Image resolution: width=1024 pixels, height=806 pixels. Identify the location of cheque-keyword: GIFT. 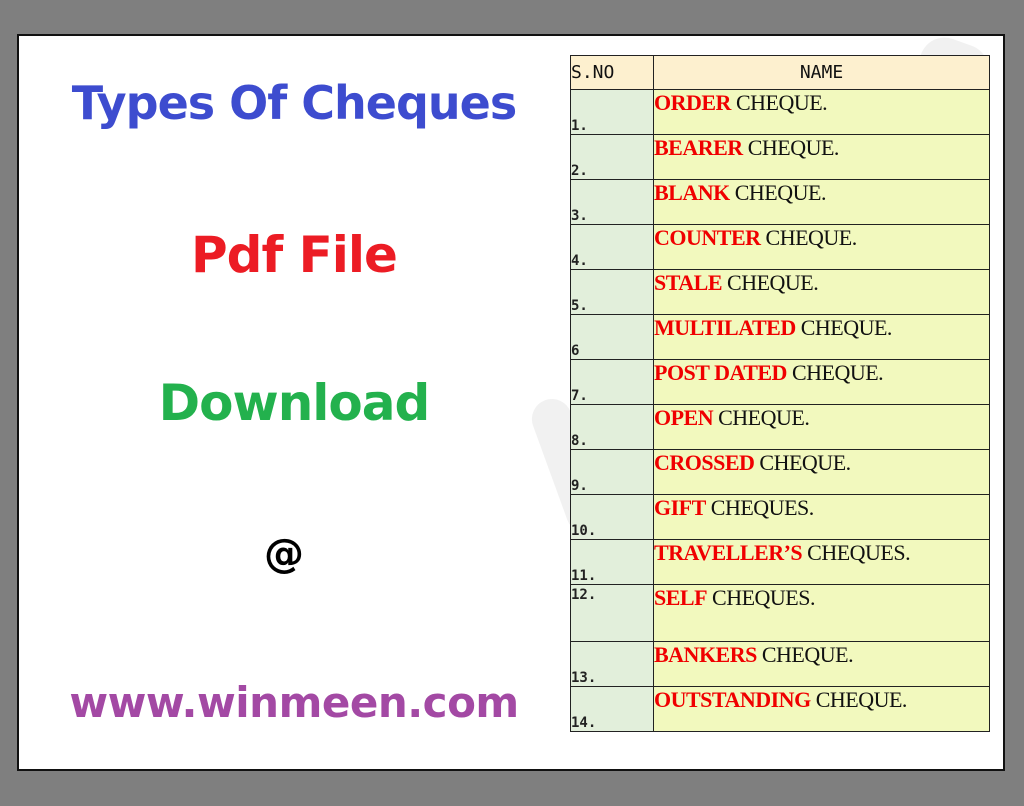
(680, 507).